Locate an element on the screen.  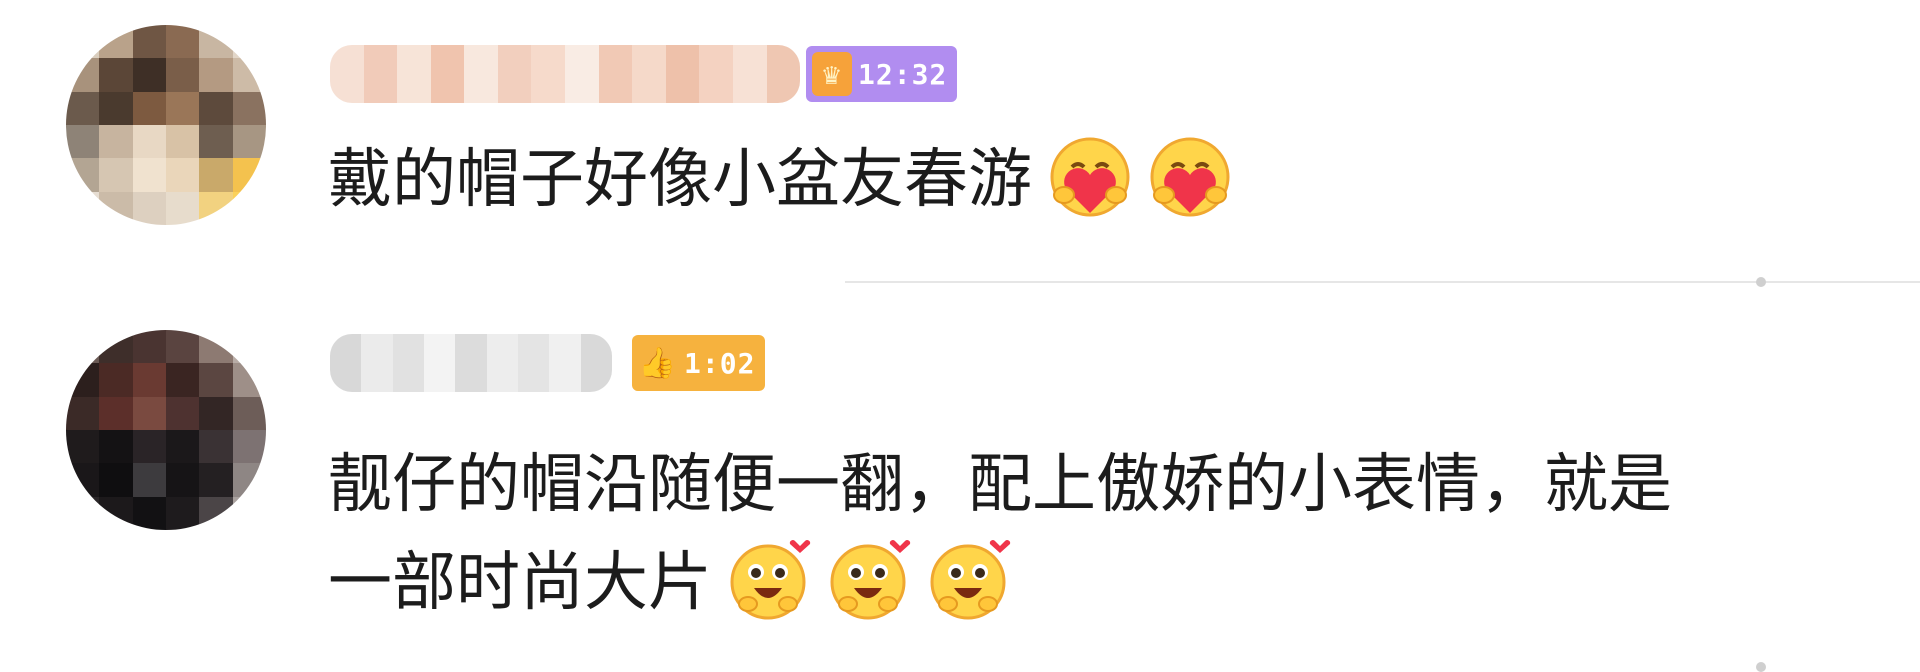
thumbs-up-icon: 👍 is located at coordinates (658, 363).